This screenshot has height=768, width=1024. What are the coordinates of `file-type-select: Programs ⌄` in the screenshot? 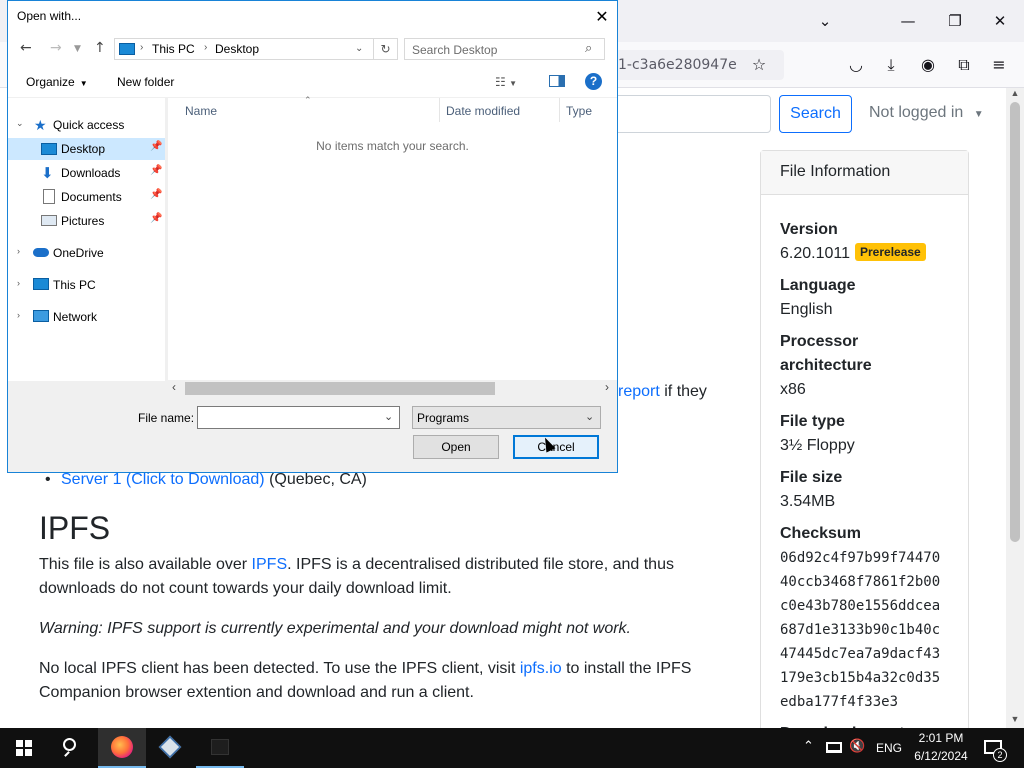 It's located at (506, 417).